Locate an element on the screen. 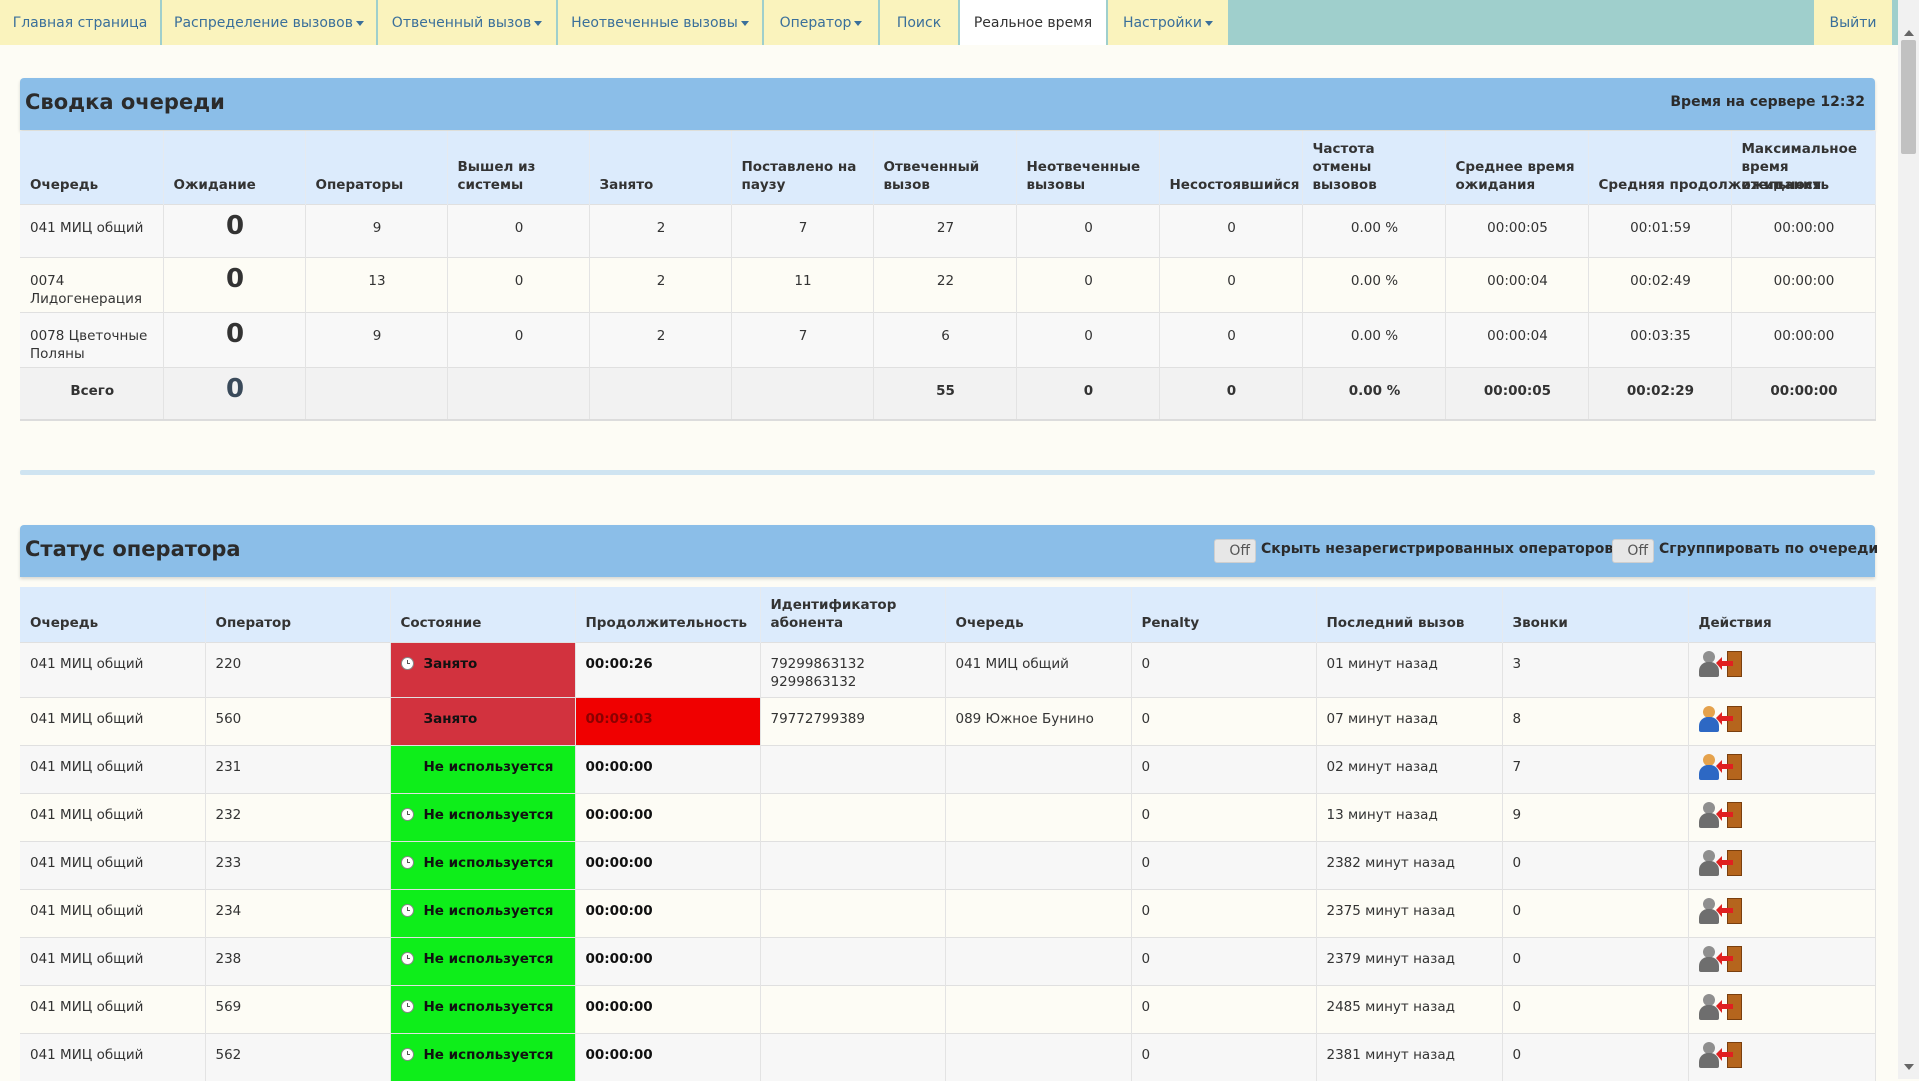  penalty: 0 is located at coordinates (1224, 912).